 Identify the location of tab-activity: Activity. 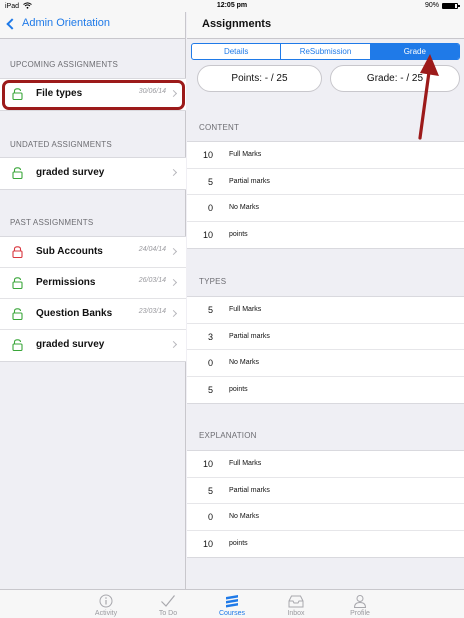
(106, 605).